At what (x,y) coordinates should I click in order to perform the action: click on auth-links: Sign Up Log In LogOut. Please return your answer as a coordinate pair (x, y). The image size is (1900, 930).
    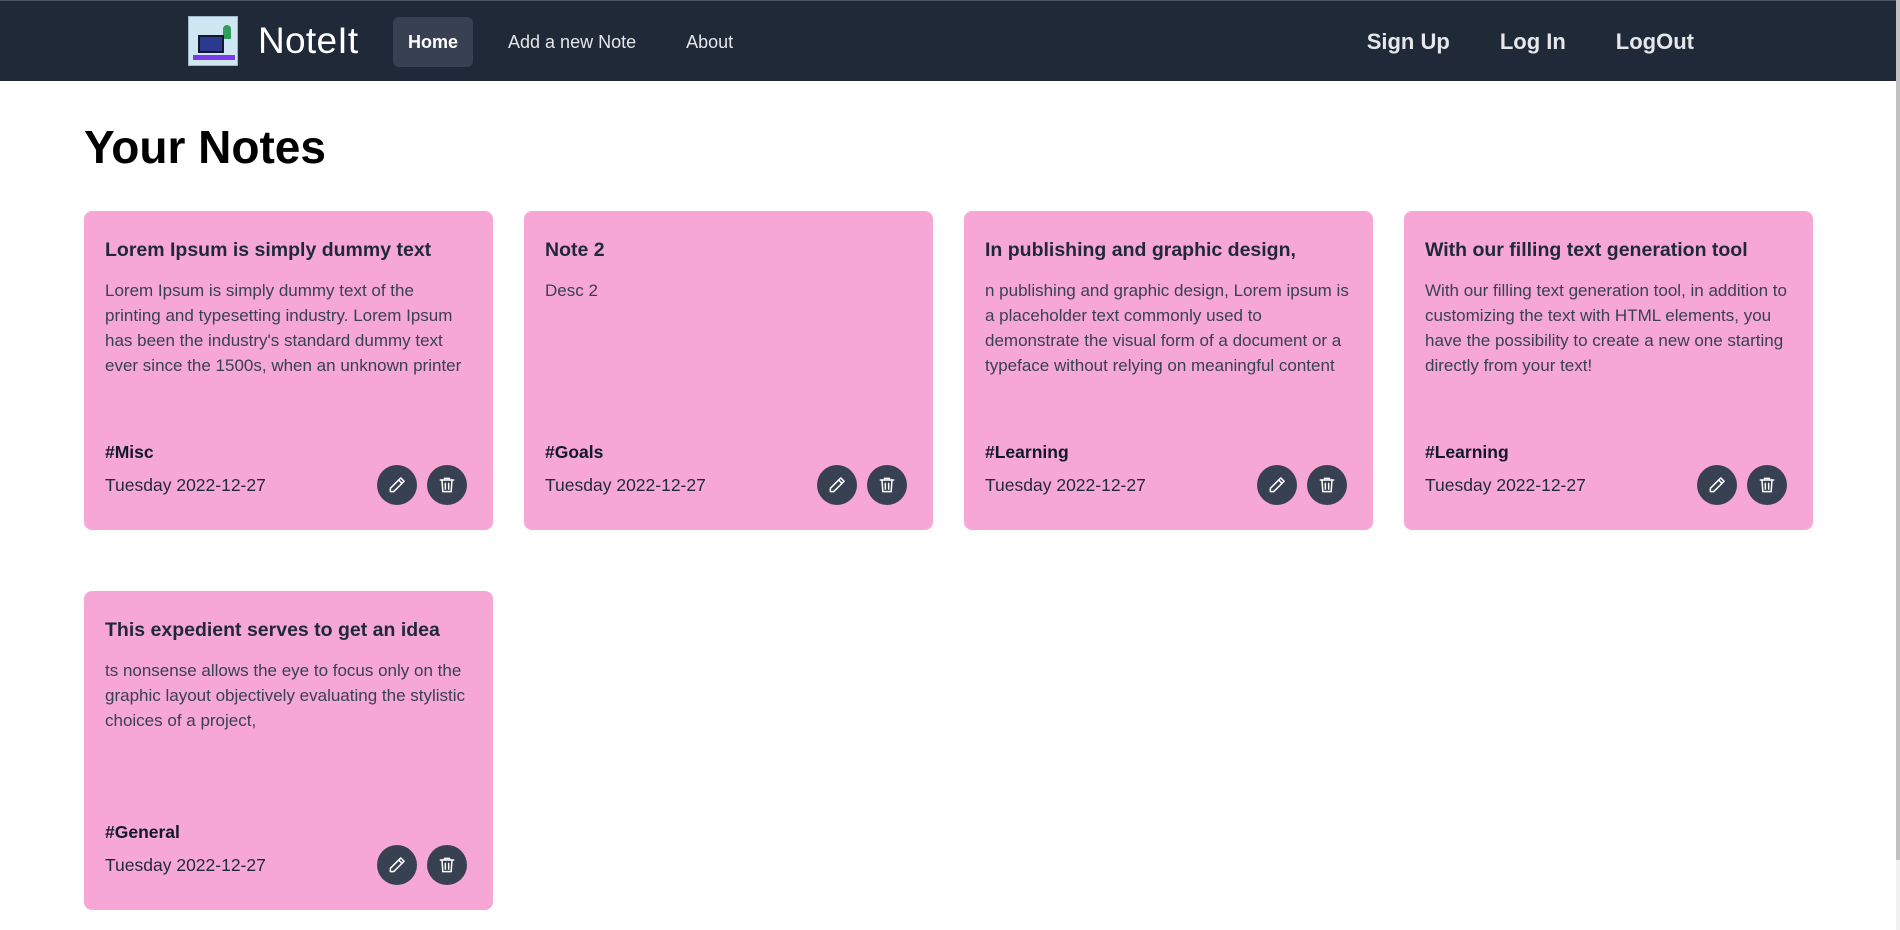
    Looking at the image, I should click on (1505, 42).